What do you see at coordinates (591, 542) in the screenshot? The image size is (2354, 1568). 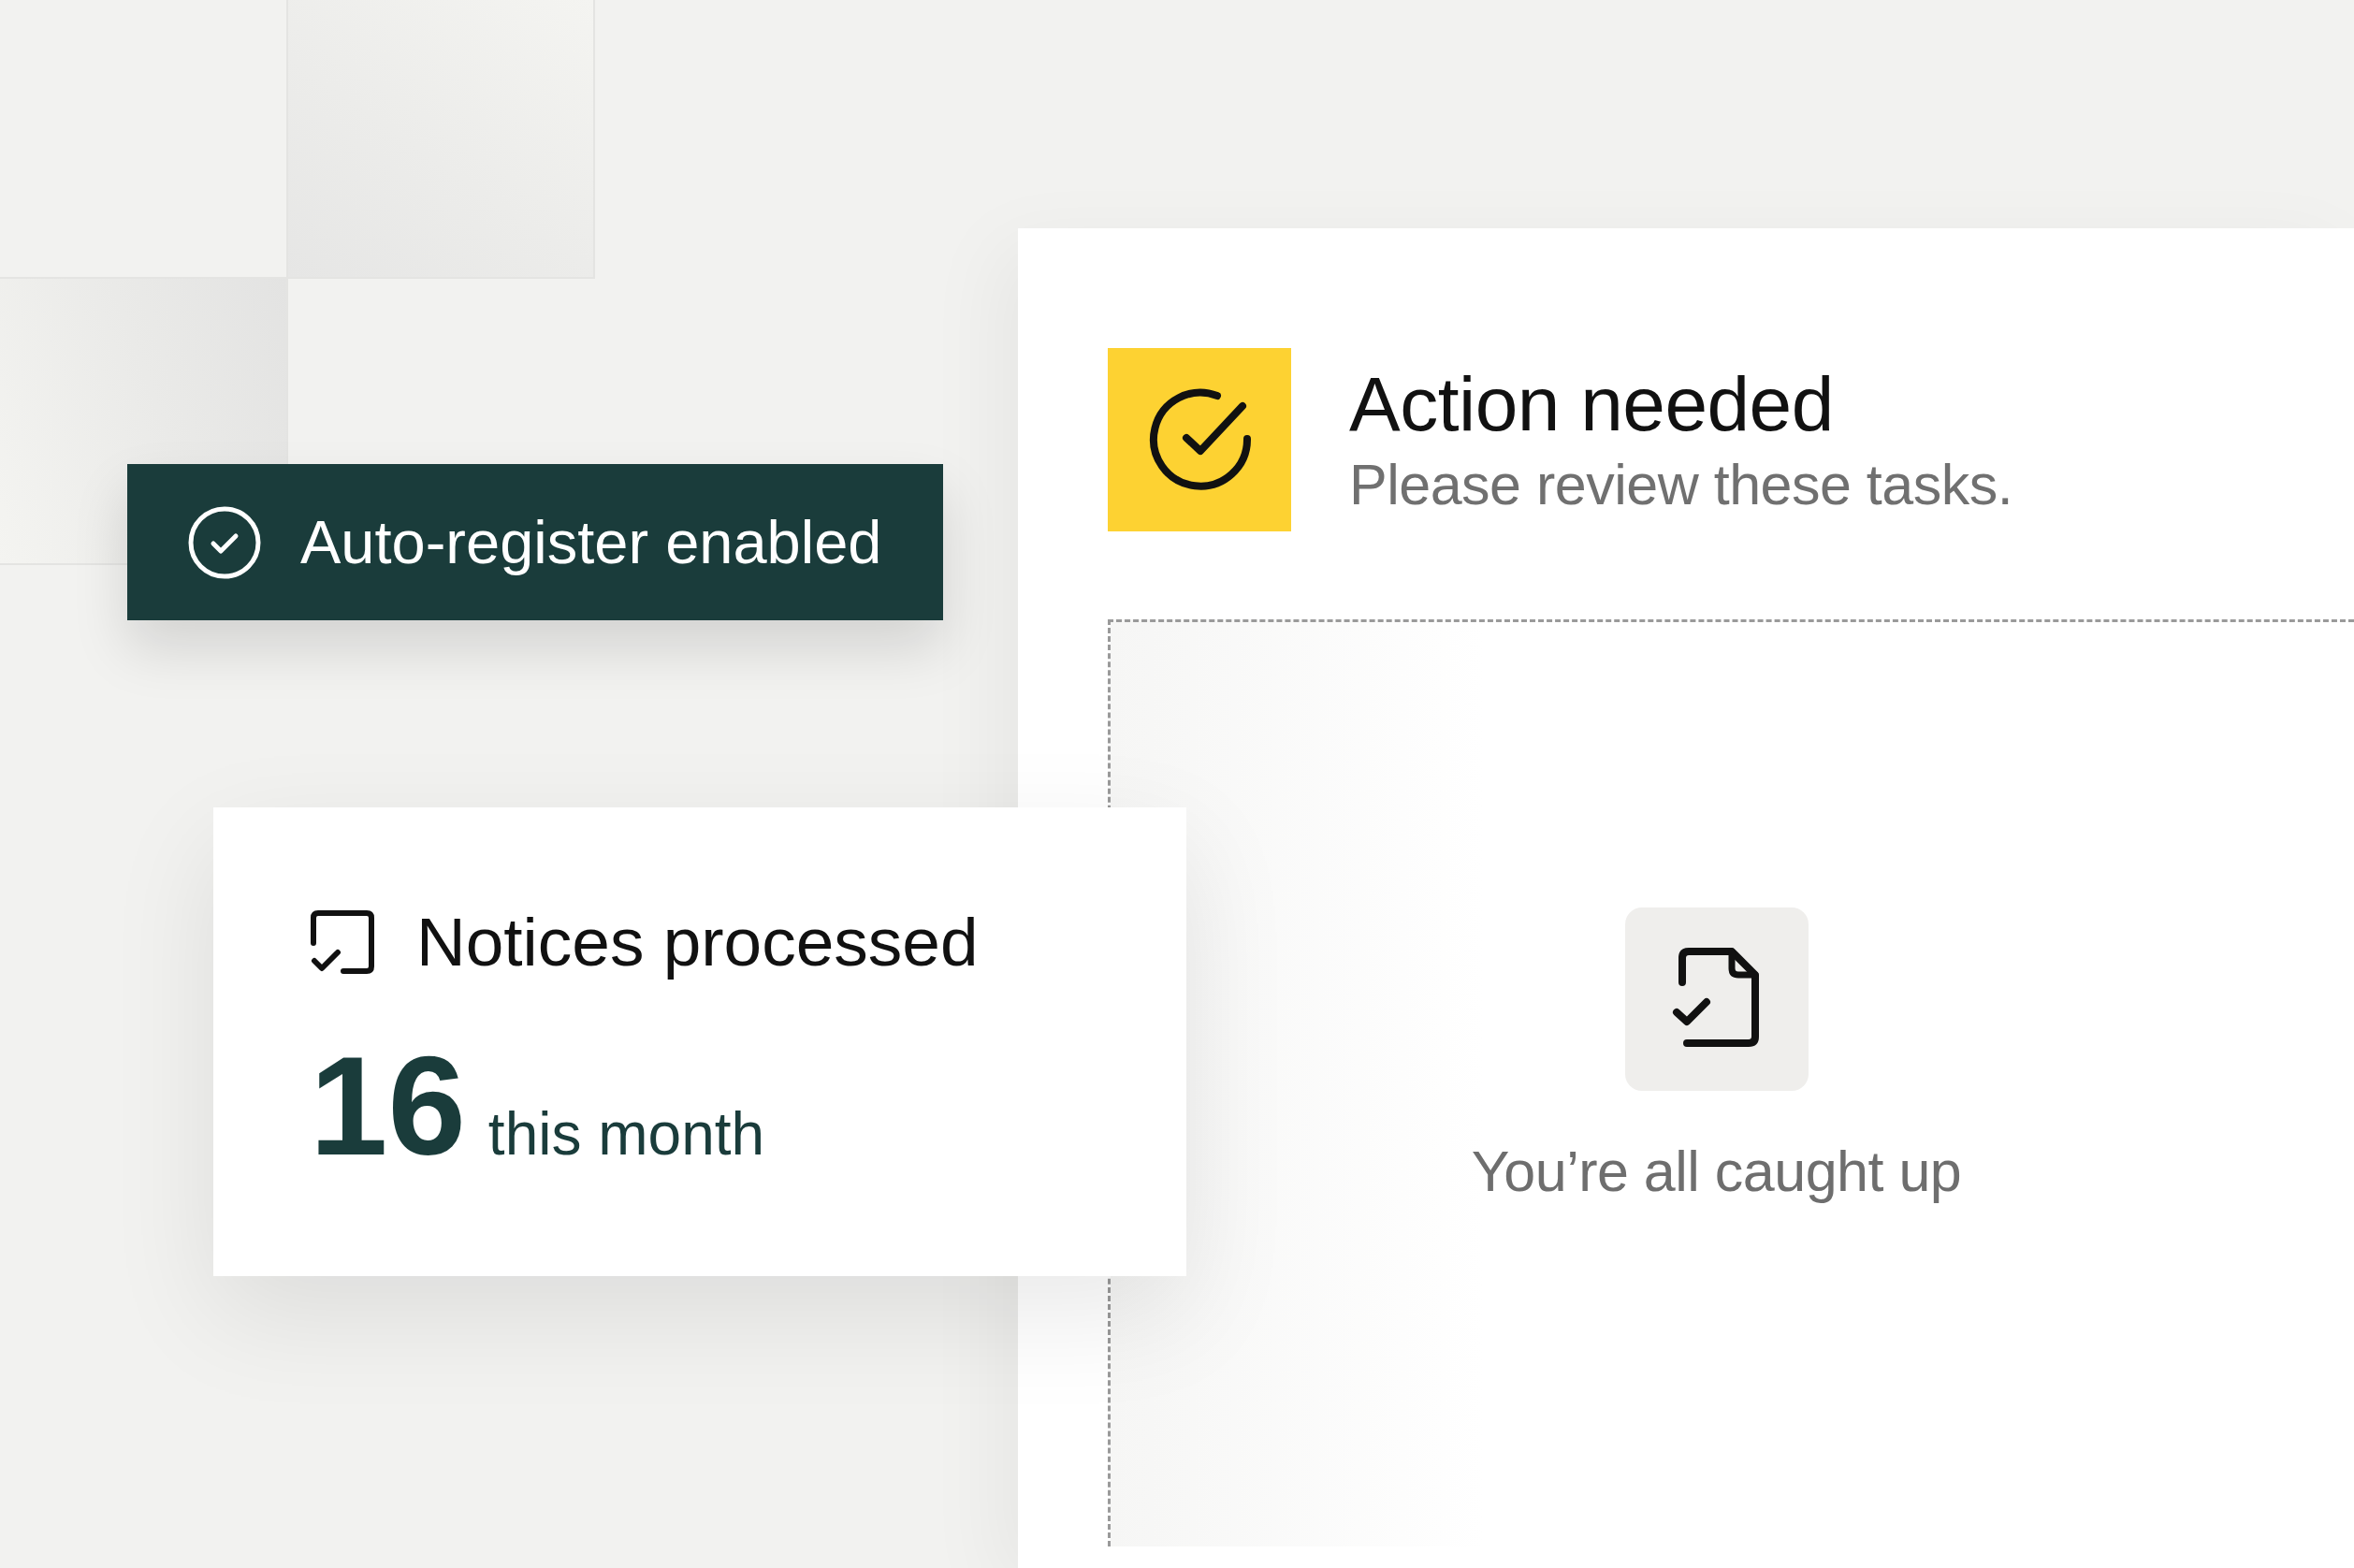 I see `status-text: Auto-register enabled` at bounding box center [591, 542].